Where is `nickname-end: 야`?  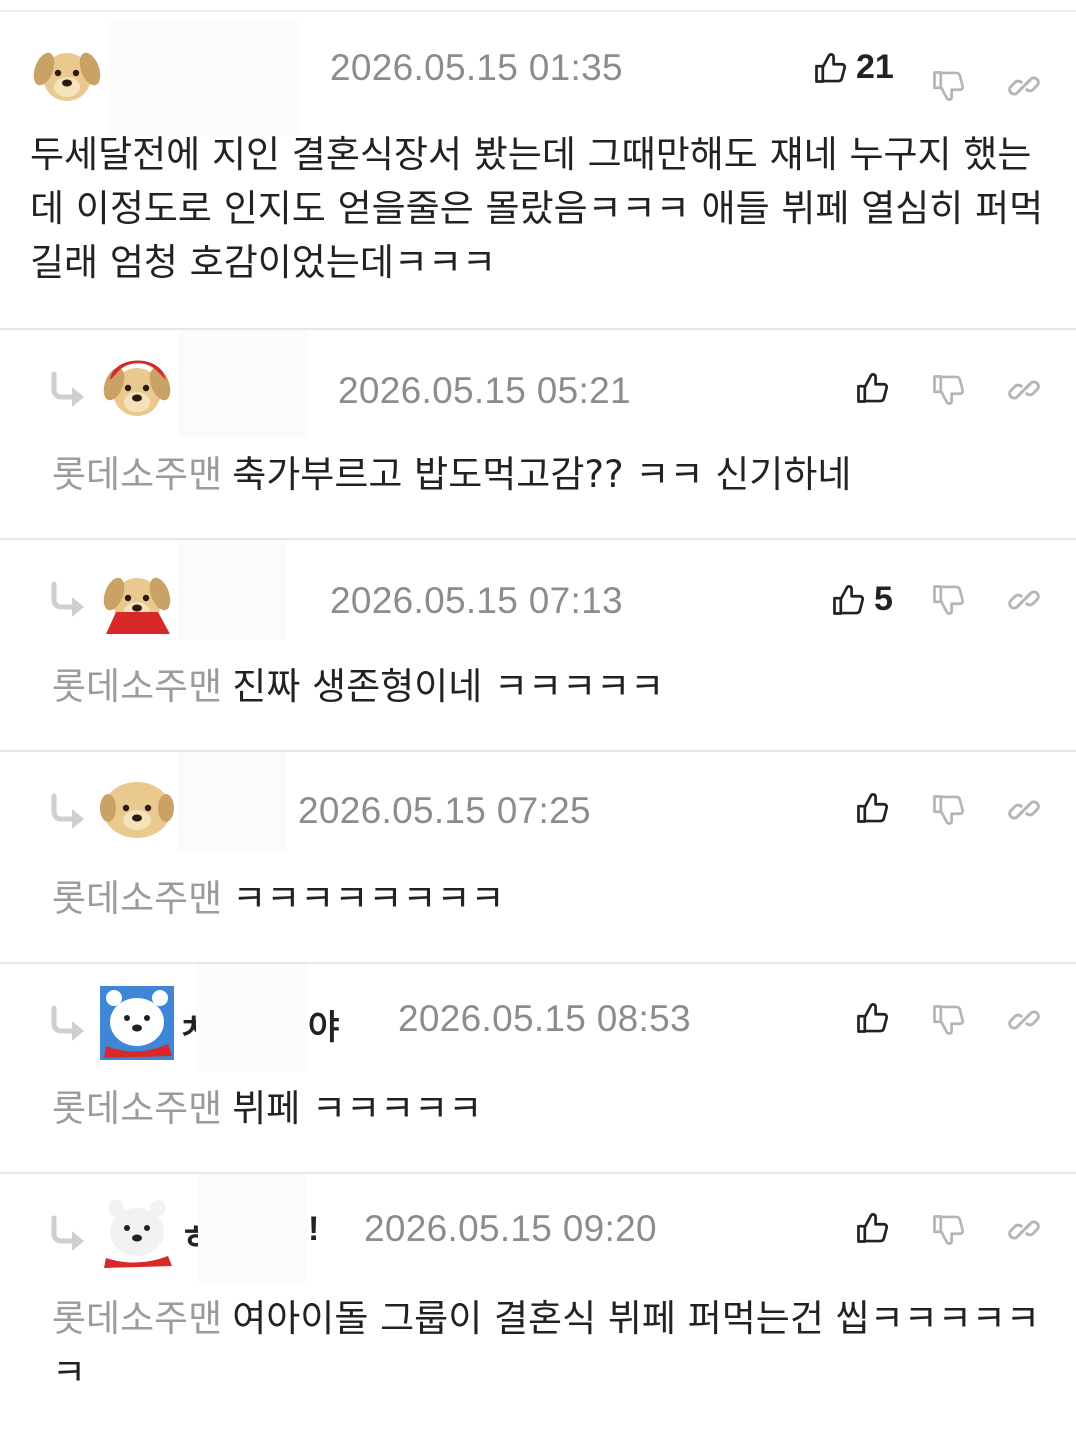 nickname-end: 야 is located at coordinates (323, 1024).